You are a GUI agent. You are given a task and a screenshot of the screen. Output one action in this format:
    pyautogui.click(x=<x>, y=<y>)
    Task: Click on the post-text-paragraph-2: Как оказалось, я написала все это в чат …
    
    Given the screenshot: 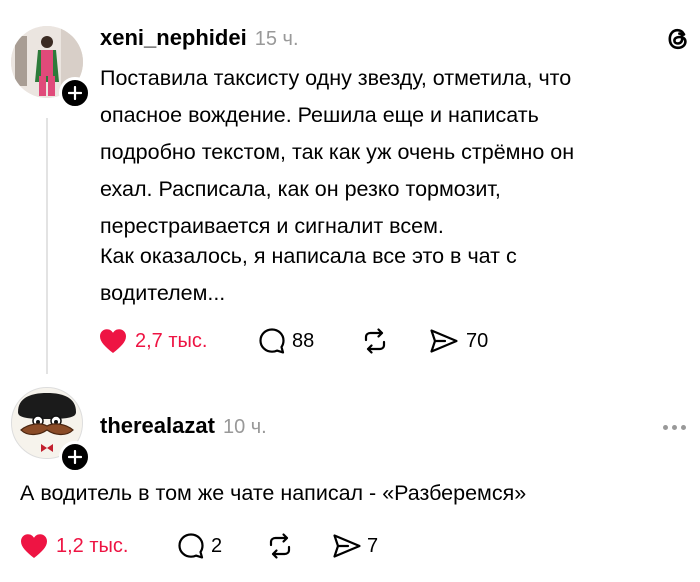 What is the action you would take?
    pyautogui.click(x=308, y=275)
    